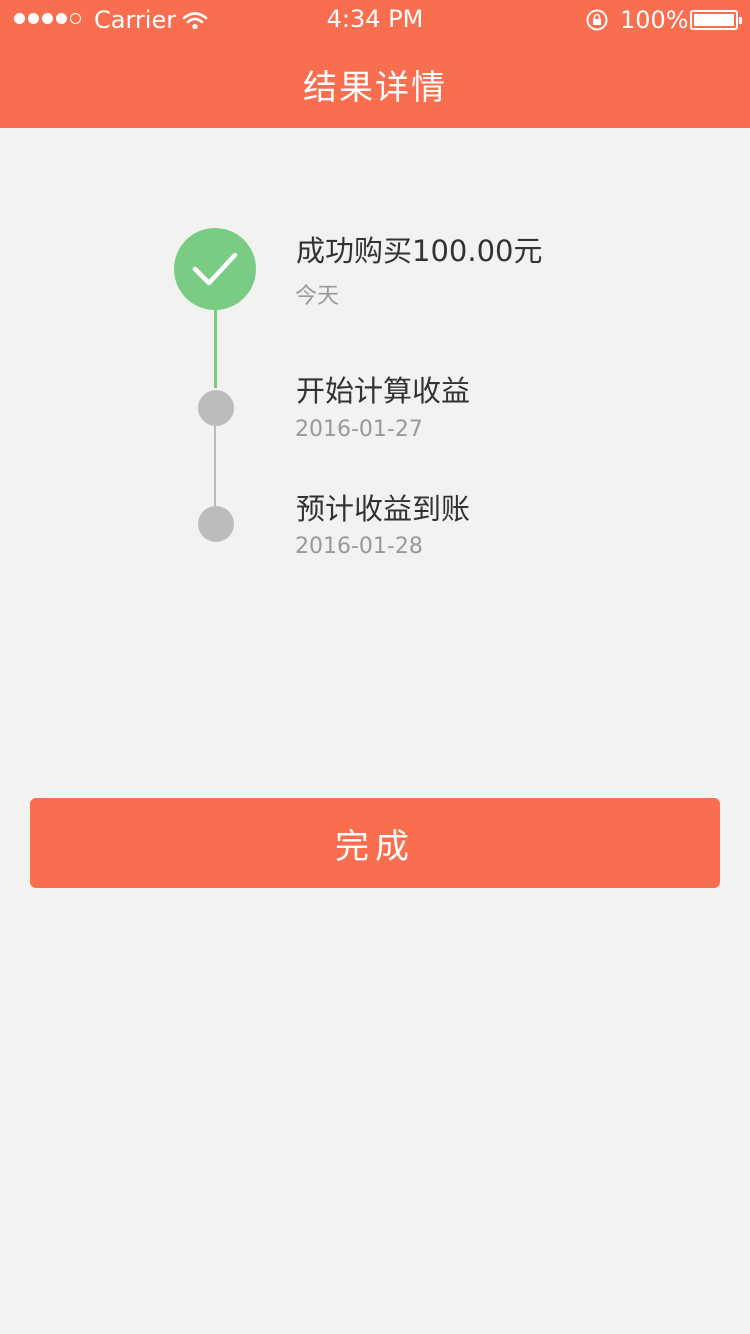 The image size is (750, 1334). What do you see at coordinates (317, 296) in the screenshot?
I see `step-date: 今天` at bounding box center [317, 296].